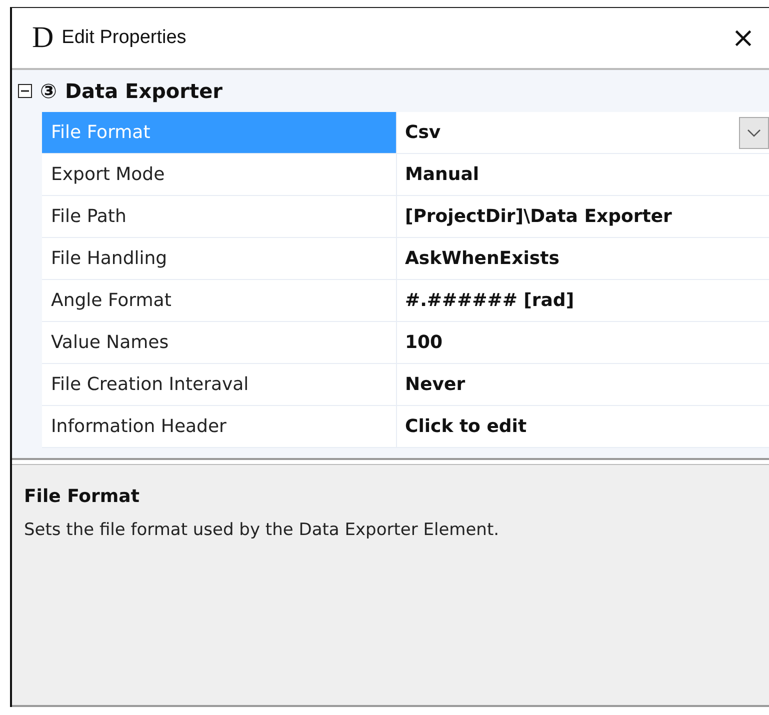  I want to click on property-value: Manual, so click(442, 175).